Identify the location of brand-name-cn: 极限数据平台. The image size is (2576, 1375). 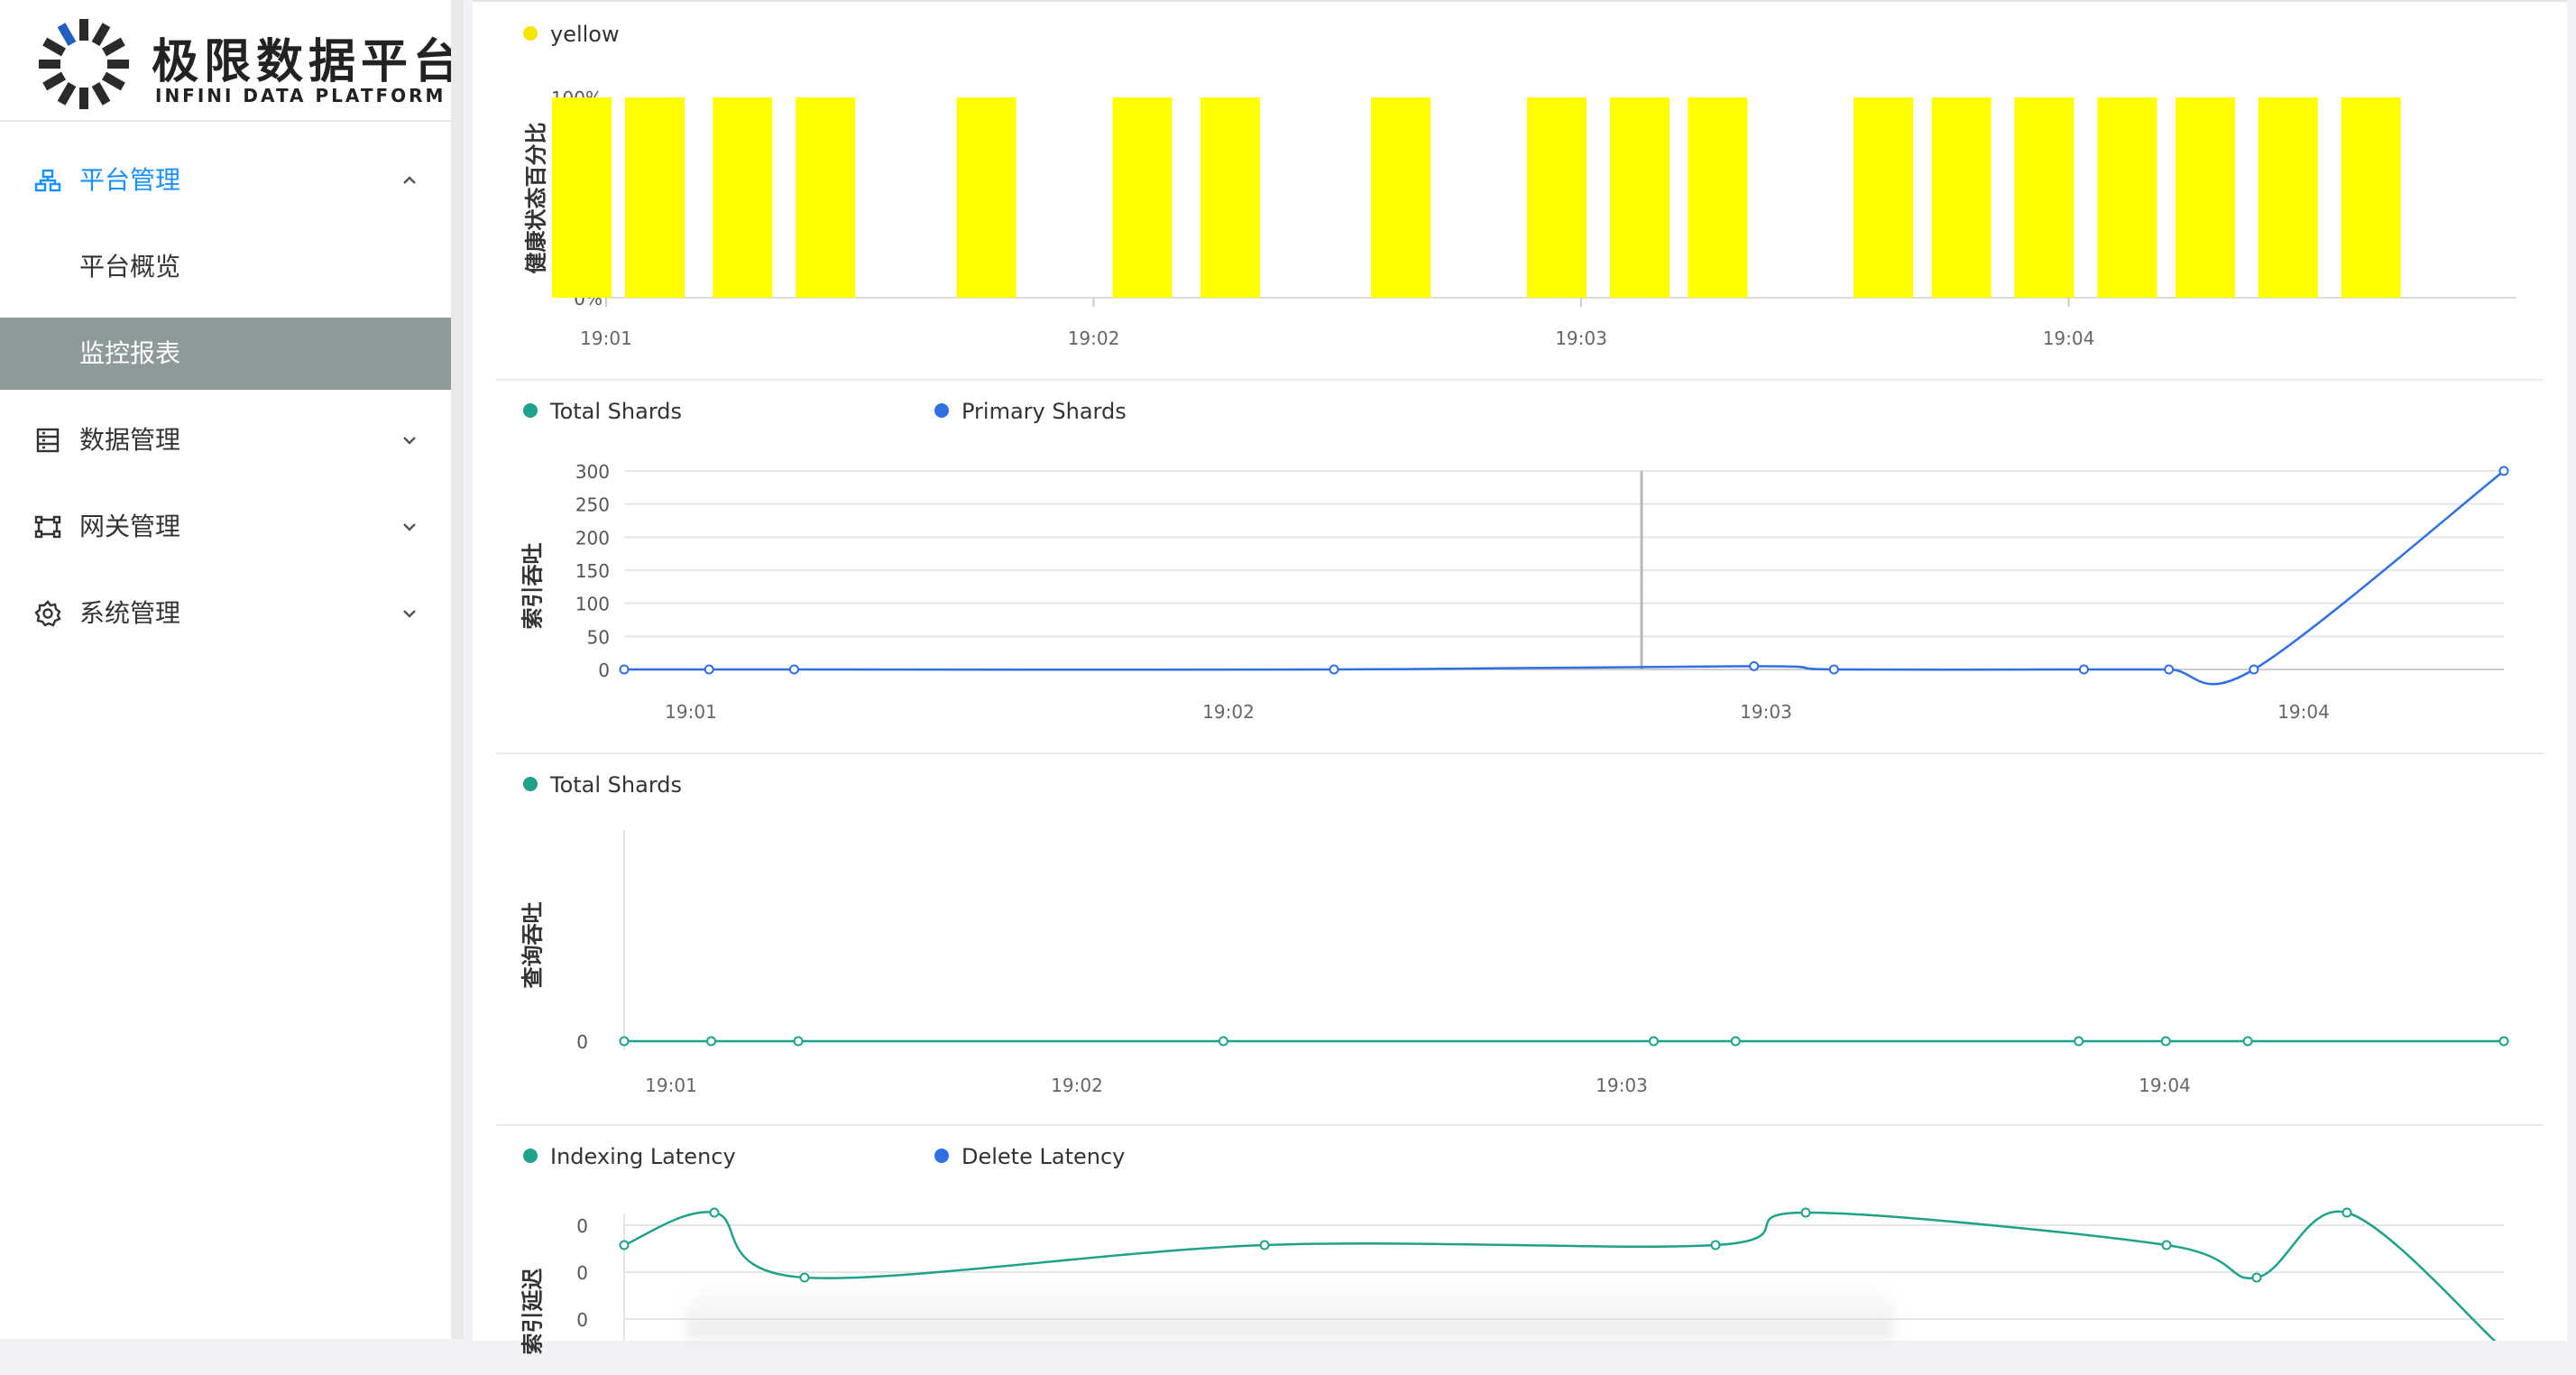
(309, 62).